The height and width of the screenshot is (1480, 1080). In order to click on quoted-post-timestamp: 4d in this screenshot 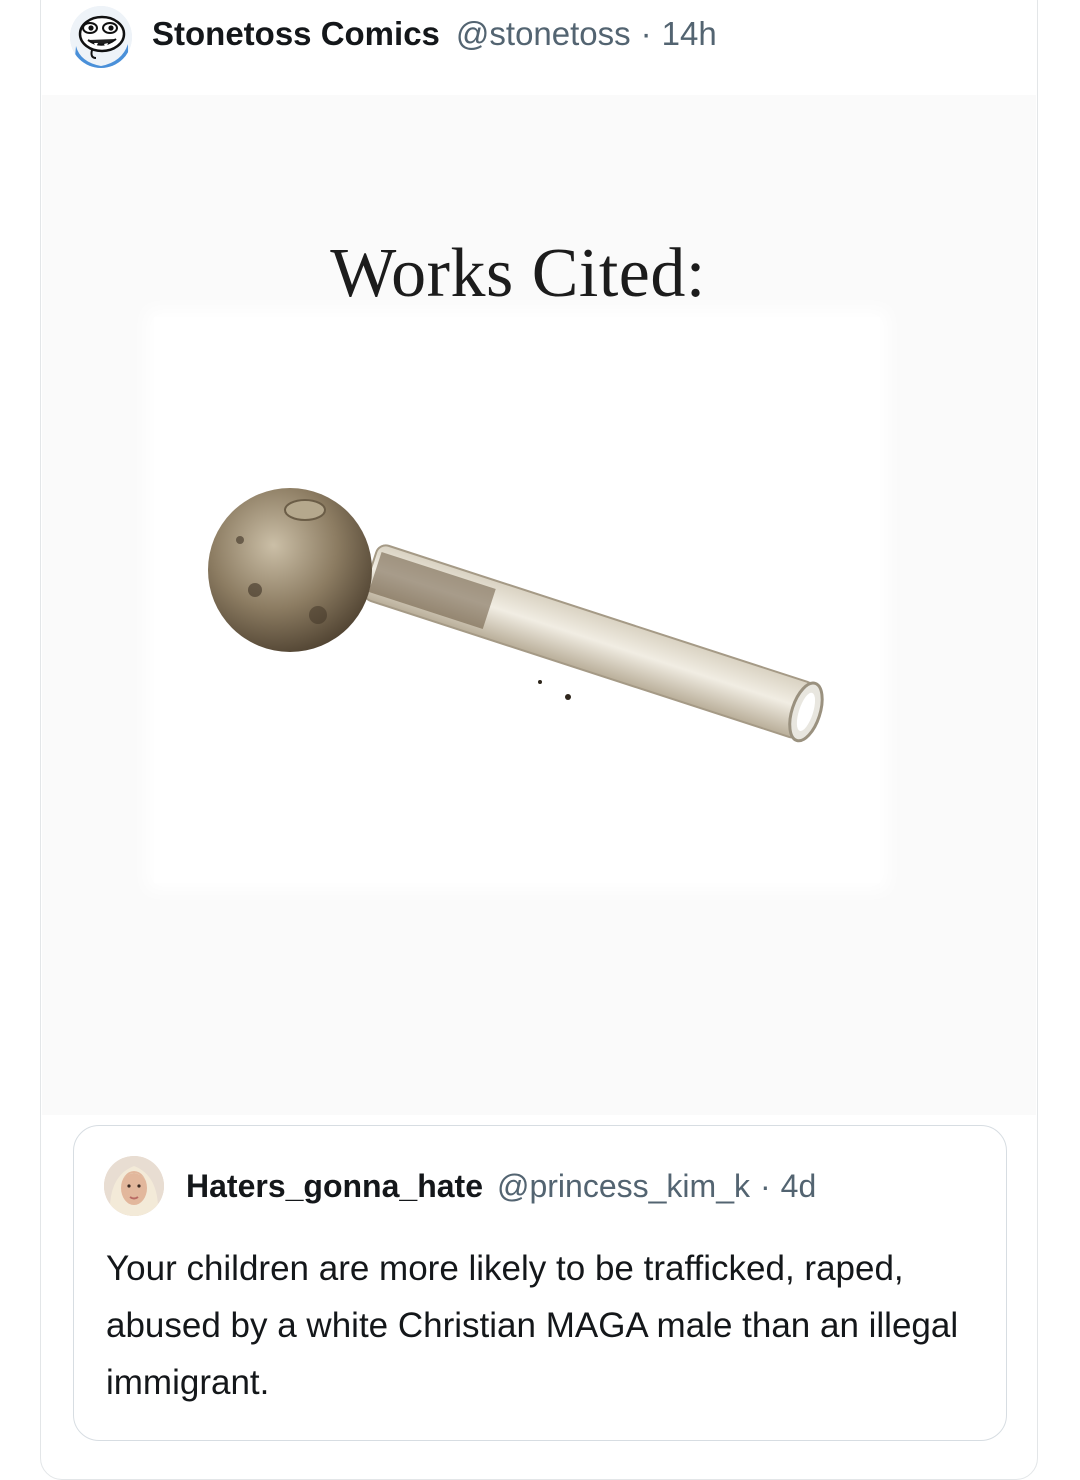, I will do `click(799, 1186)`.